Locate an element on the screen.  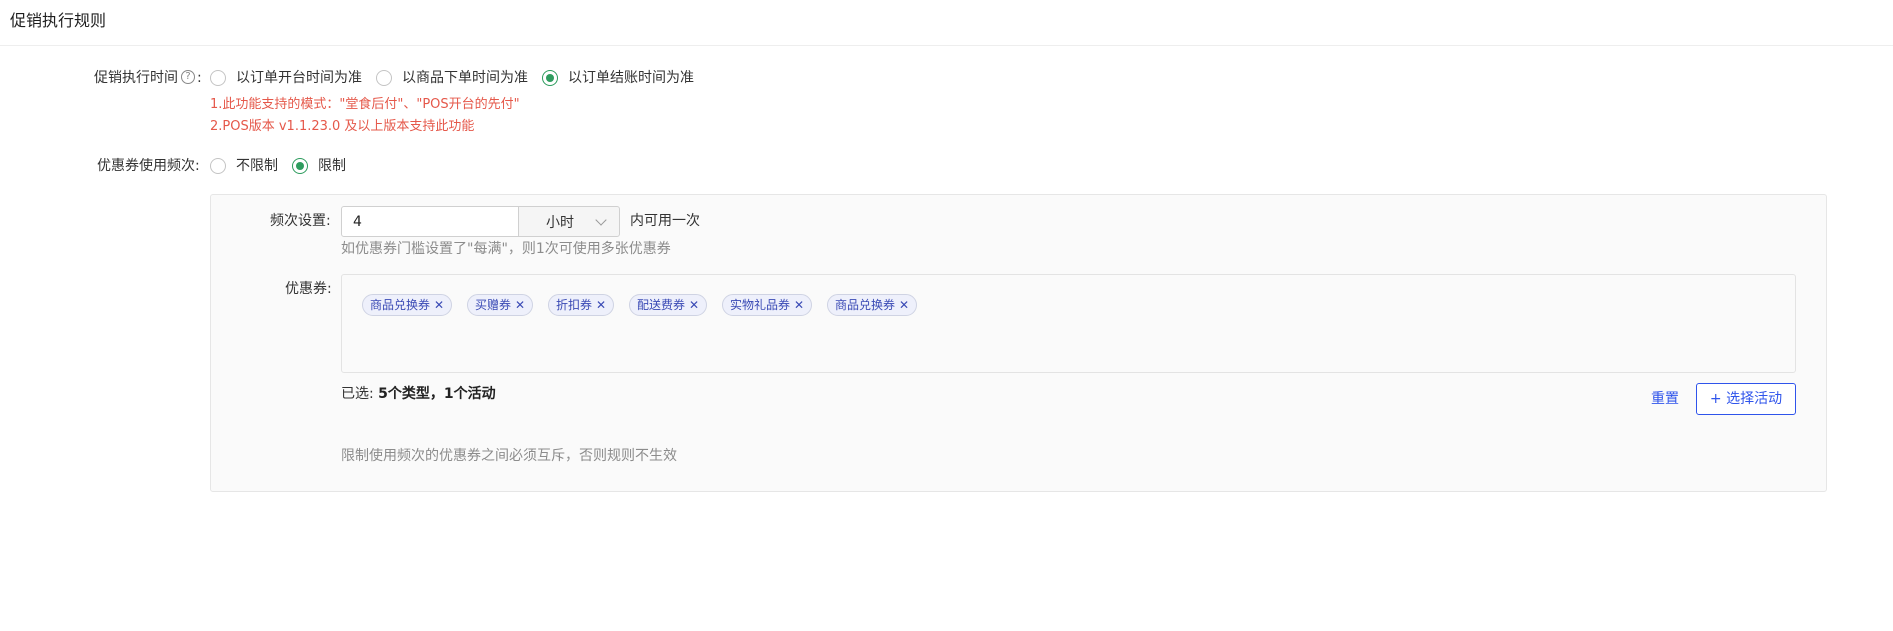
radio-label: 不限制 is located at coordinates (257, 166).